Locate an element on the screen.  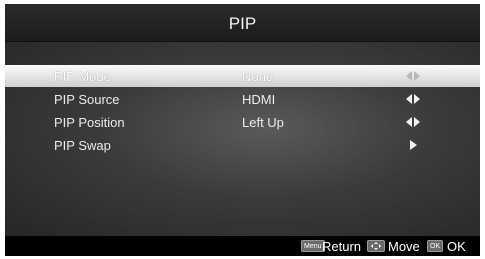
key-hint-bar: Menu Return Move OK OK is located at coordinates (242, 246).